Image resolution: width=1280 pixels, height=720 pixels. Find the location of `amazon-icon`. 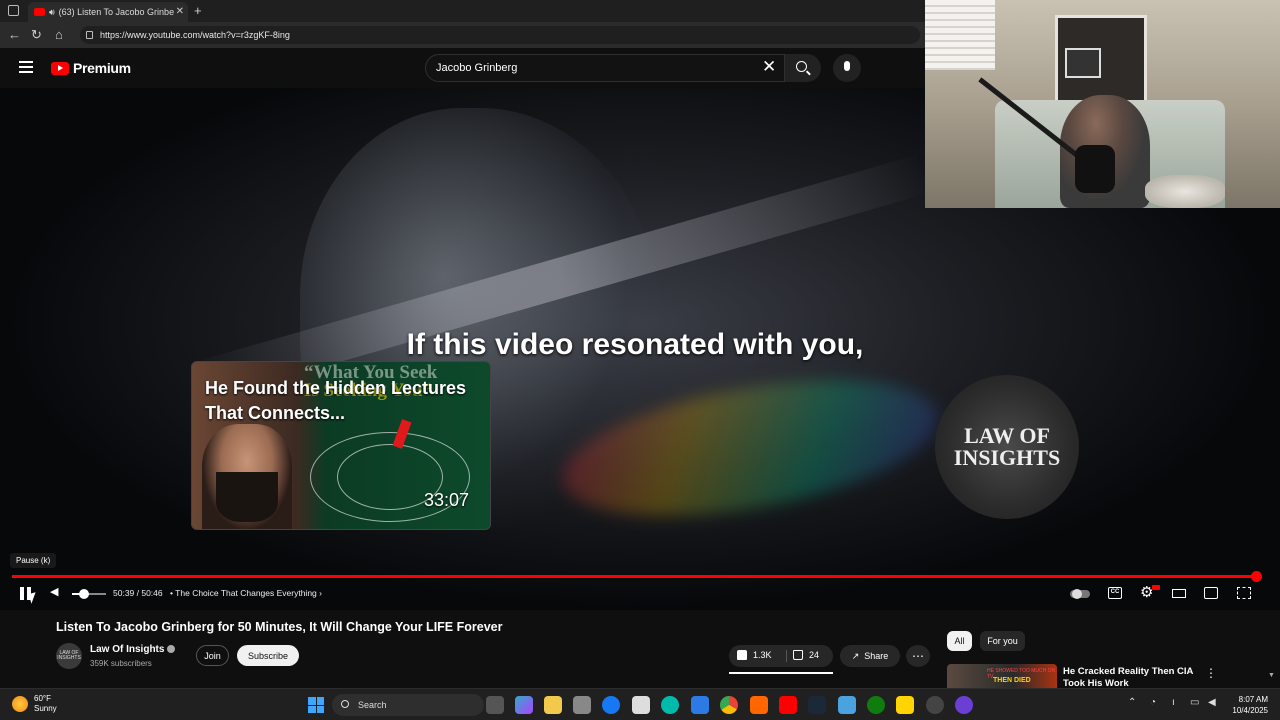

amazon-icon is located at coordinates (641, 705).